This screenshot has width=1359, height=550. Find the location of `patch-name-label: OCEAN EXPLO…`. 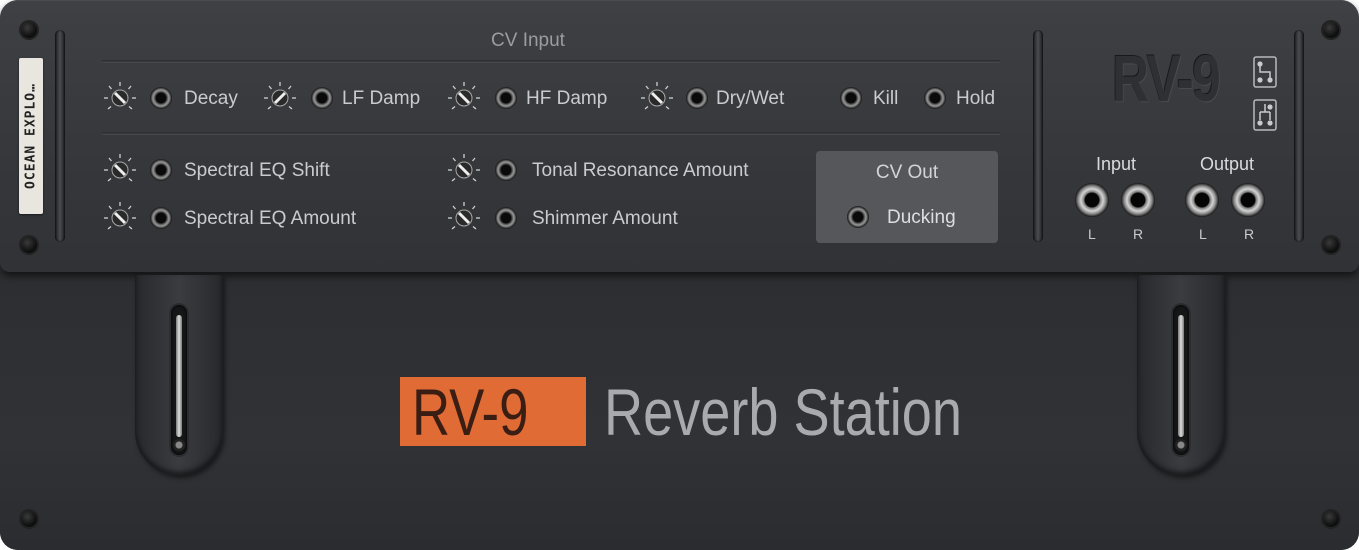

patch-name-label: OCEAN EXPLO… is located at coordinates (31, 136).